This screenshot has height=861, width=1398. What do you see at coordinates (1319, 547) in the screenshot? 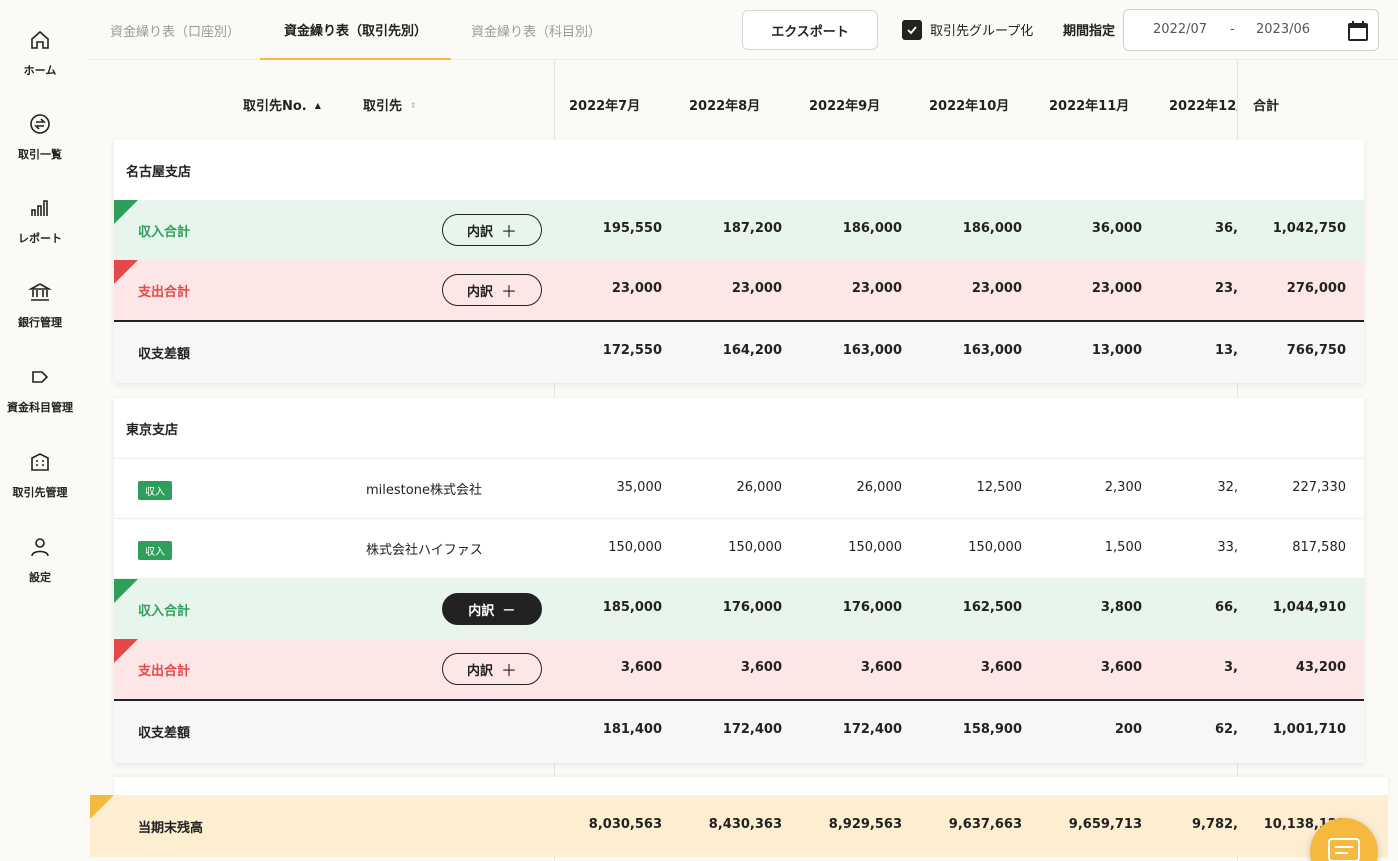
I see `total-cell: 817,580` at bounding box center [1319, 547].